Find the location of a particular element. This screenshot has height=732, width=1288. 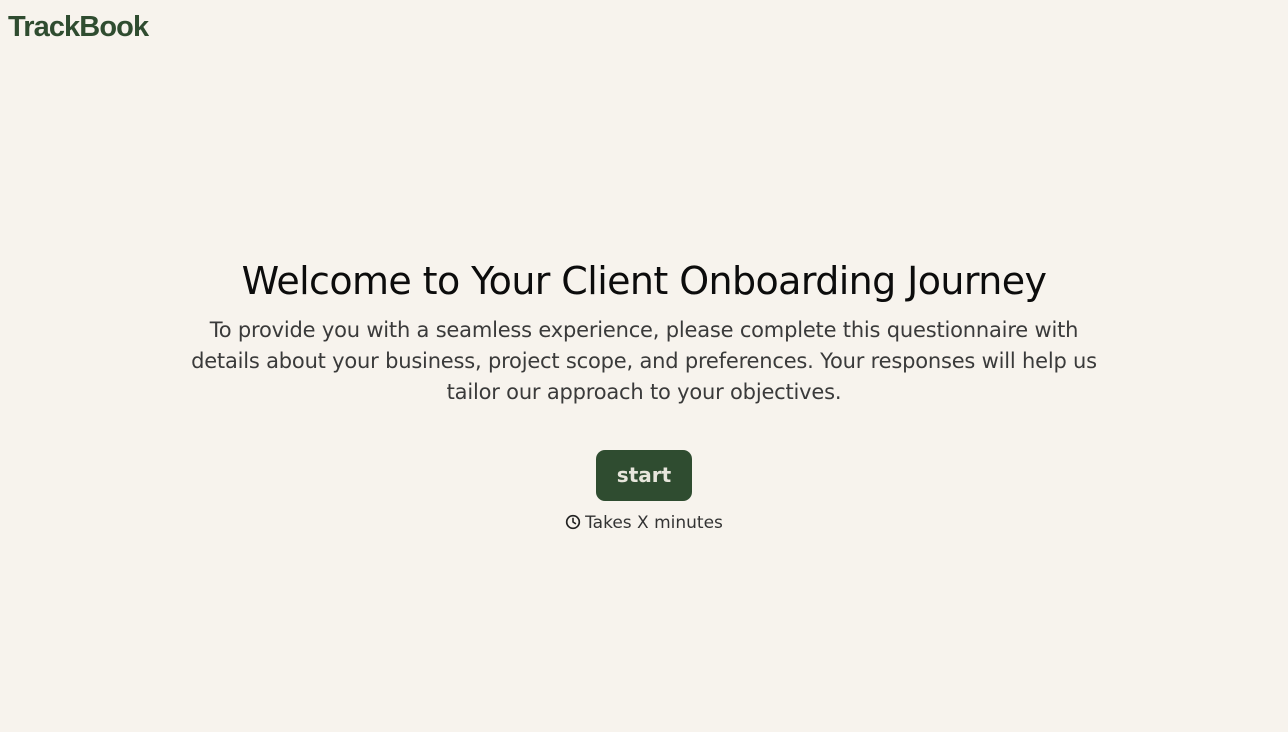

start-button: start is located at coordinates (644, 475).